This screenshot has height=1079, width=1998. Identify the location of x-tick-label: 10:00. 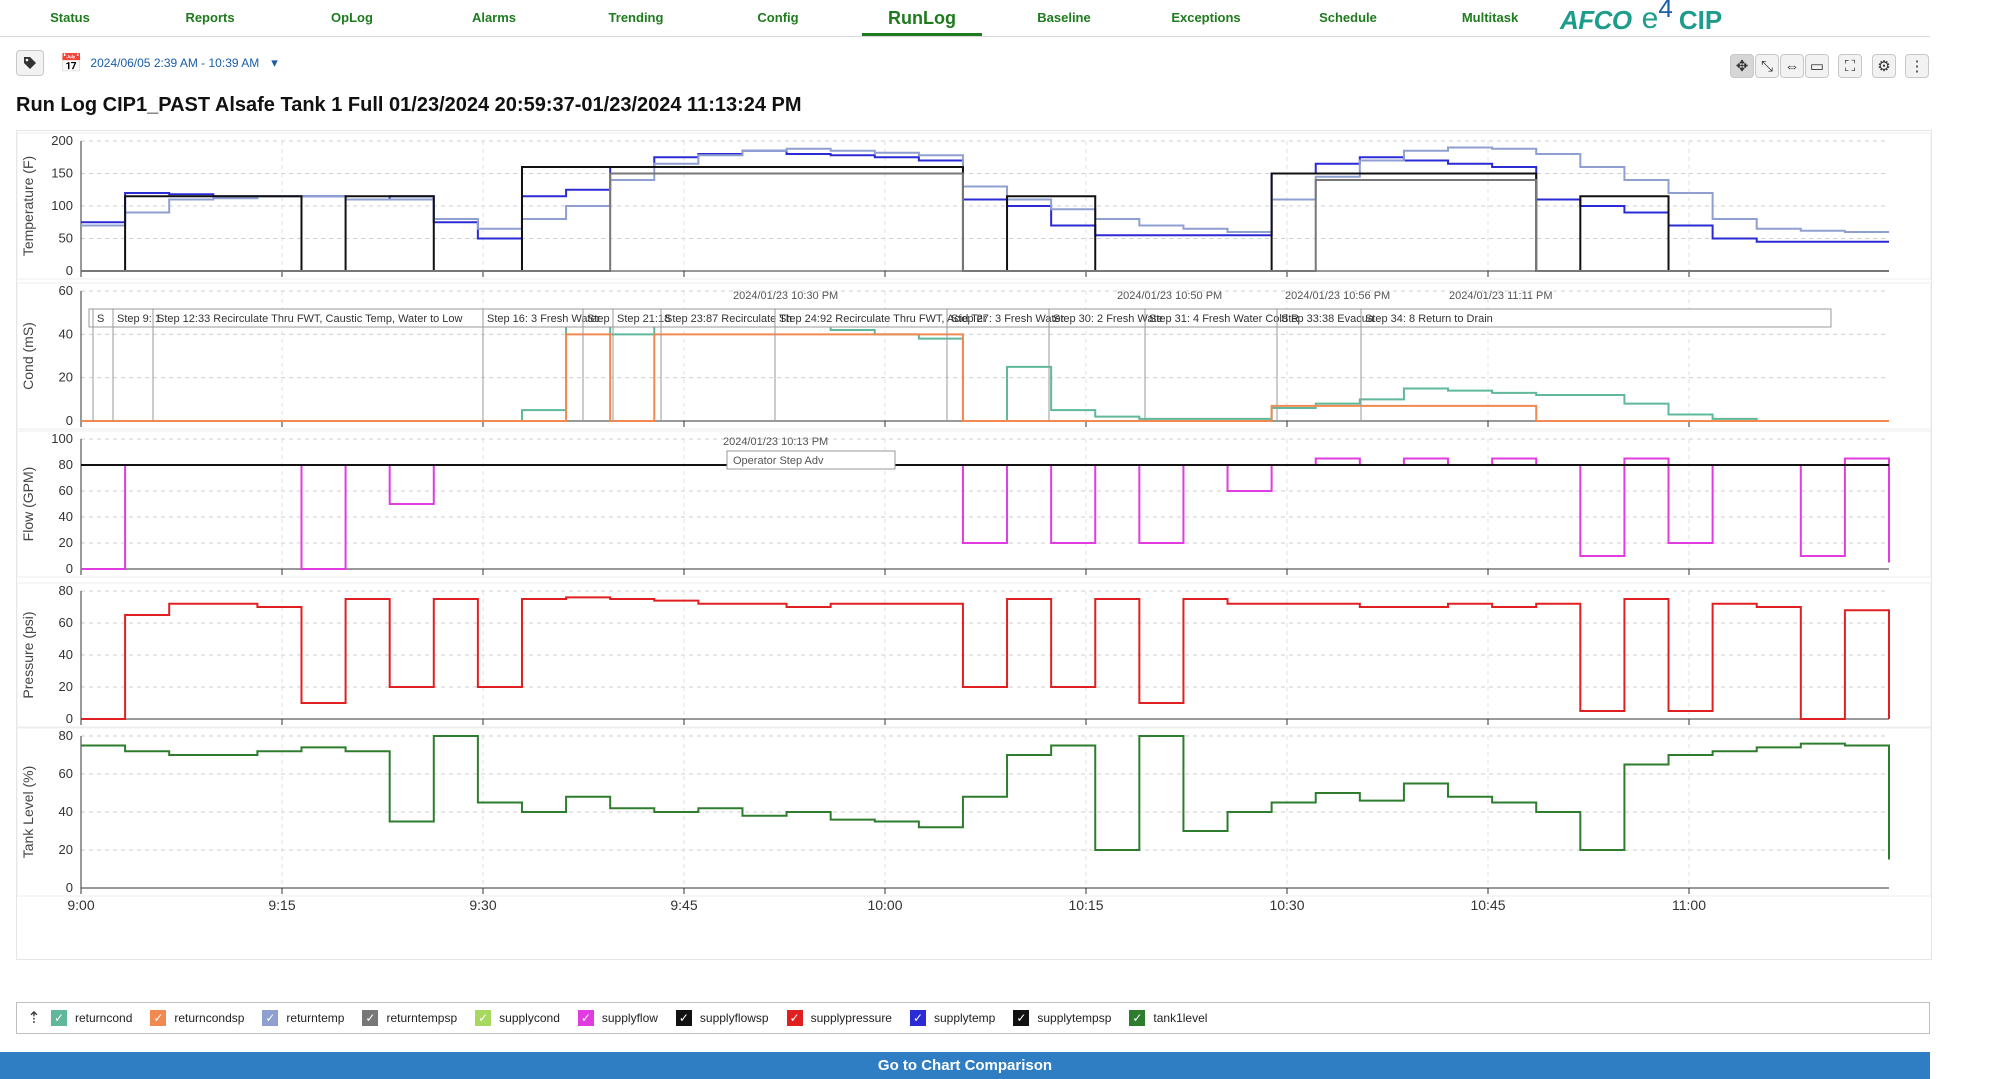
(884, 905).